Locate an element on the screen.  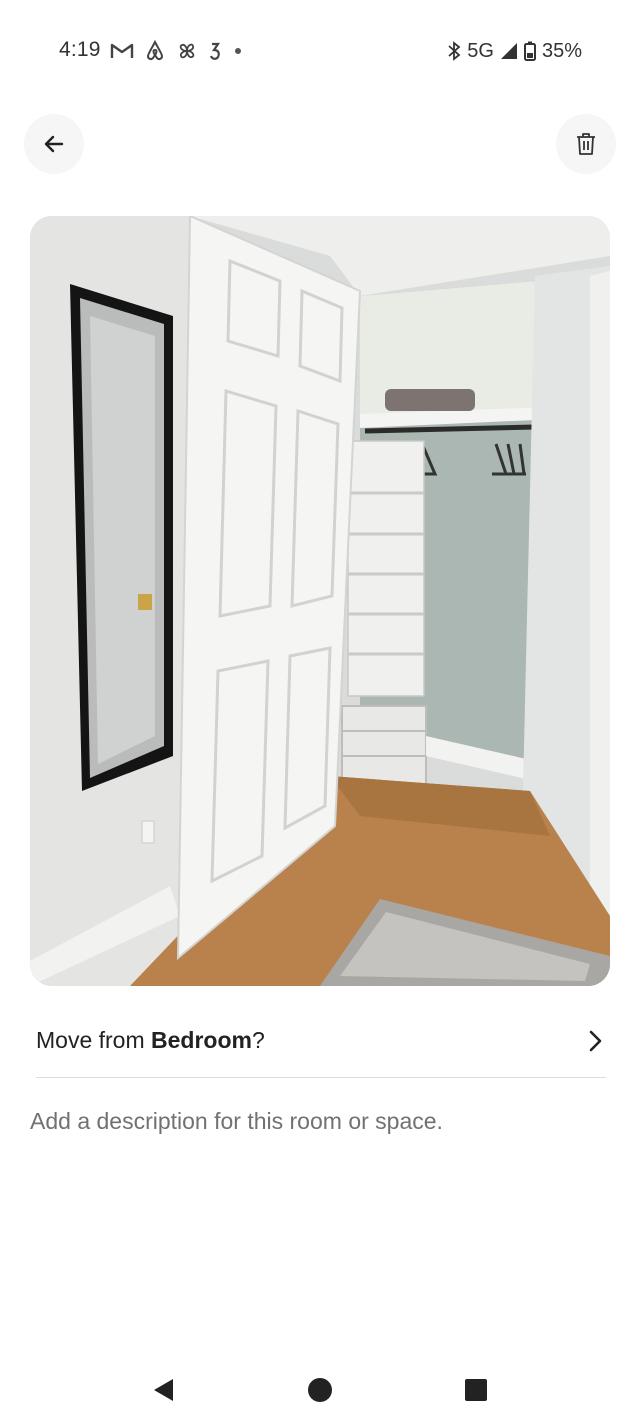
battery-percent: 35% is located at coordinates (561, 50).